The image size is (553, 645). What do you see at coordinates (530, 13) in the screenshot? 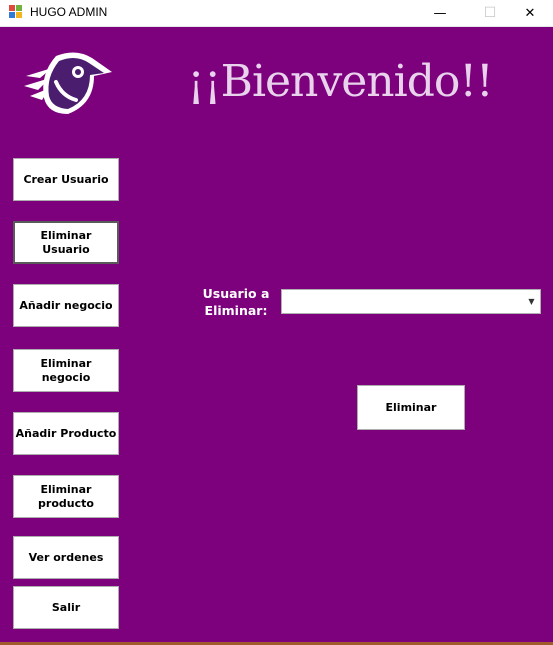
I see `close-button: ✕` at bounding box center [530, 13].